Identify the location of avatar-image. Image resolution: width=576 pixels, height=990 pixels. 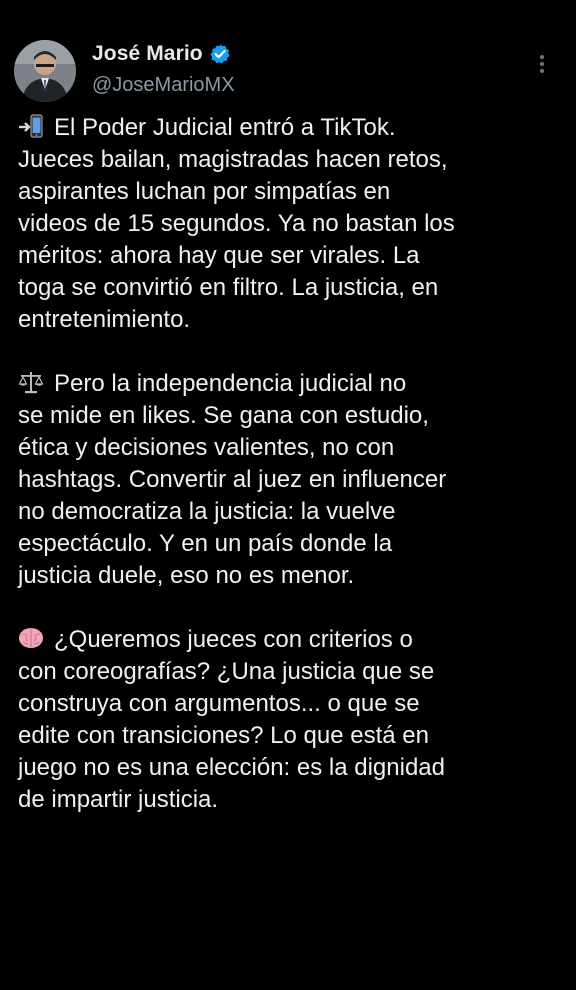
(45, 71).